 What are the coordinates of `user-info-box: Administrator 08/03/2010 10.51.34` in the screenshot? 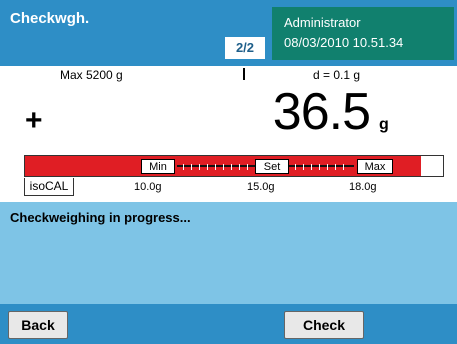 It's located at (363, 33).